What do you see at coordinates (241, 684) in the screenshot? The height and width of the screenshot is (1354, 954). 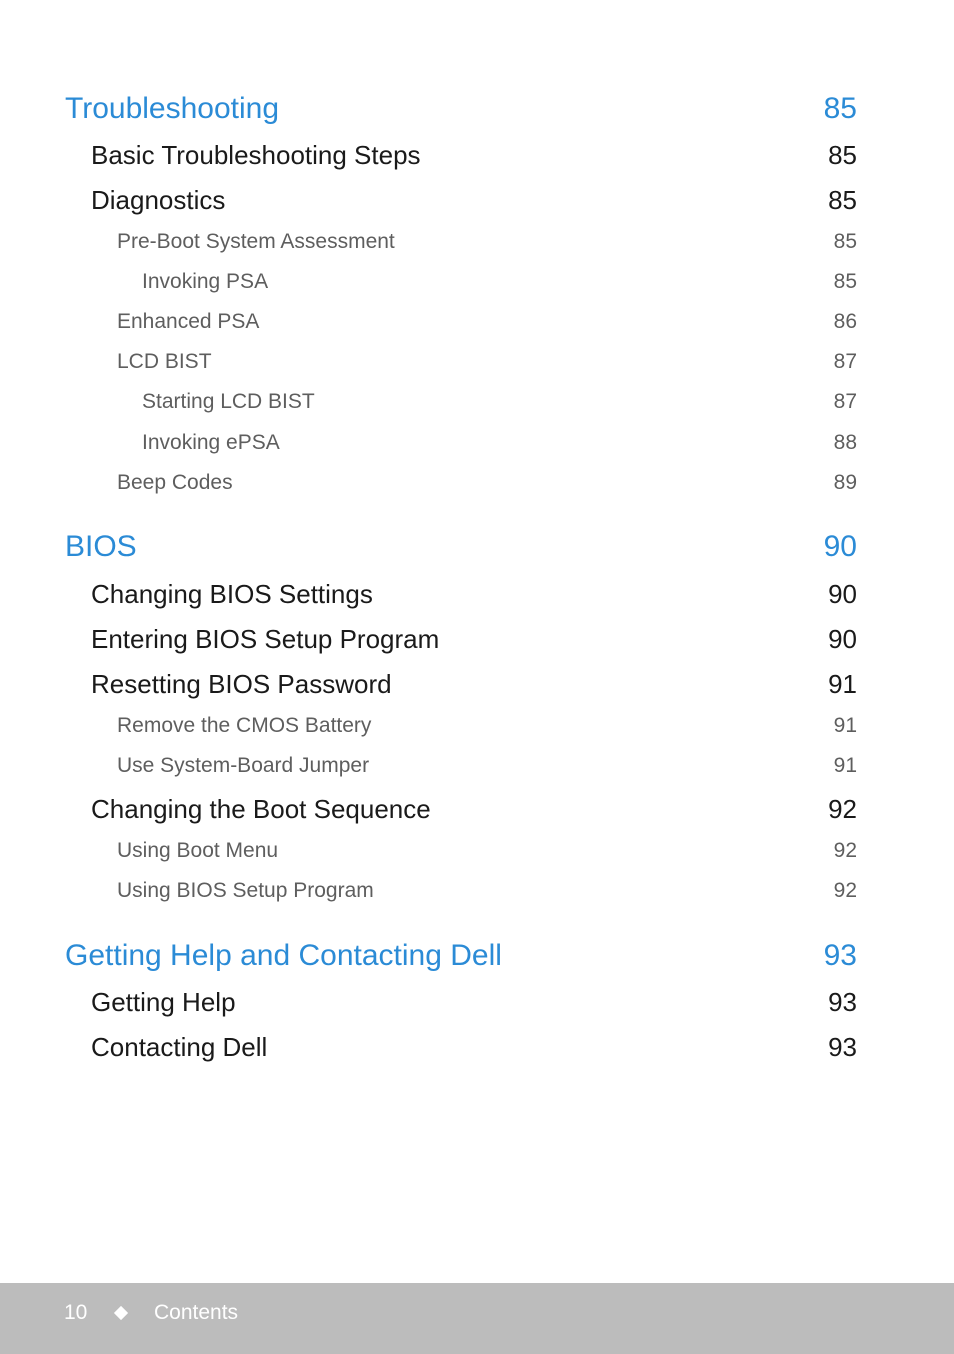 I see `toc-title: Resetting BIOS Password` at bounding box center [241, 684].